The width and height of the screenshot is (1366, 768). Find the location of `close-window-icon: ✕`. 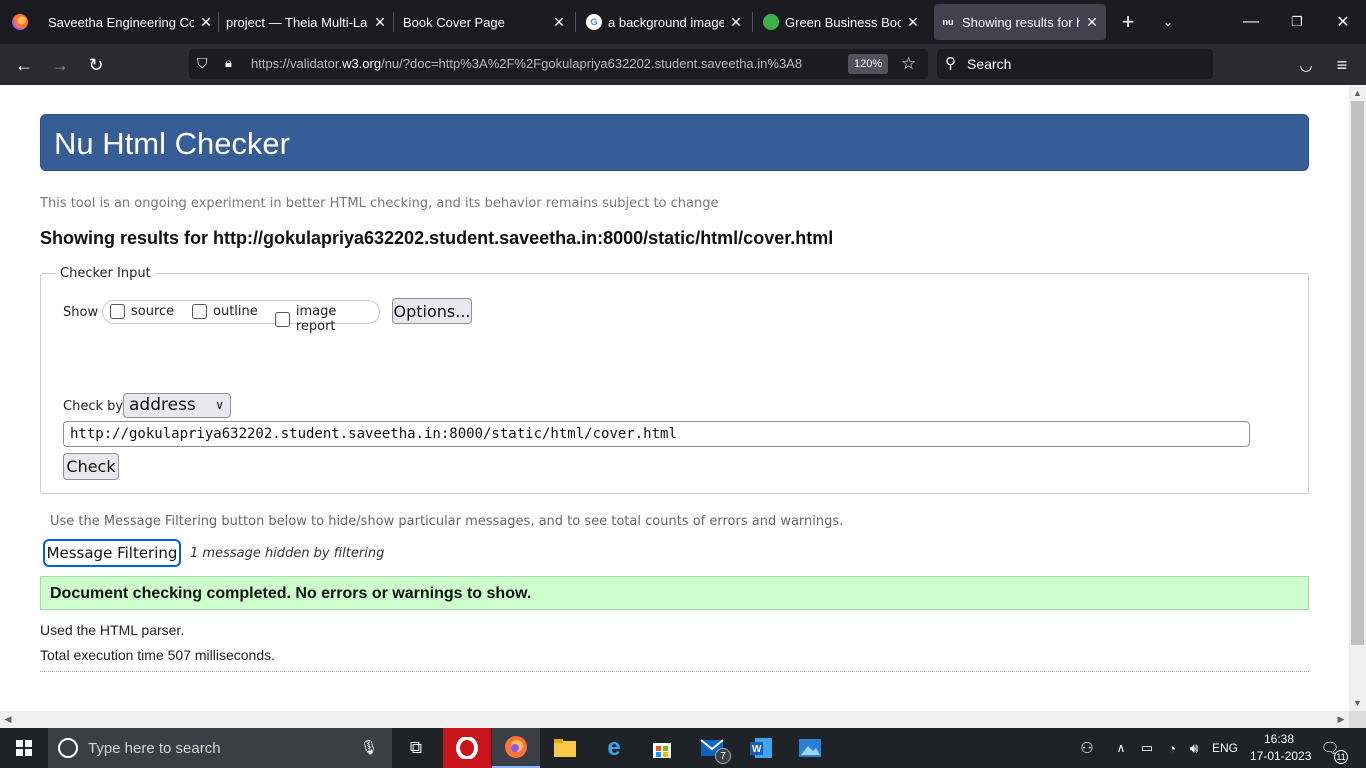

close-window-icon: ✕ is located at coordinates (1343, 22).